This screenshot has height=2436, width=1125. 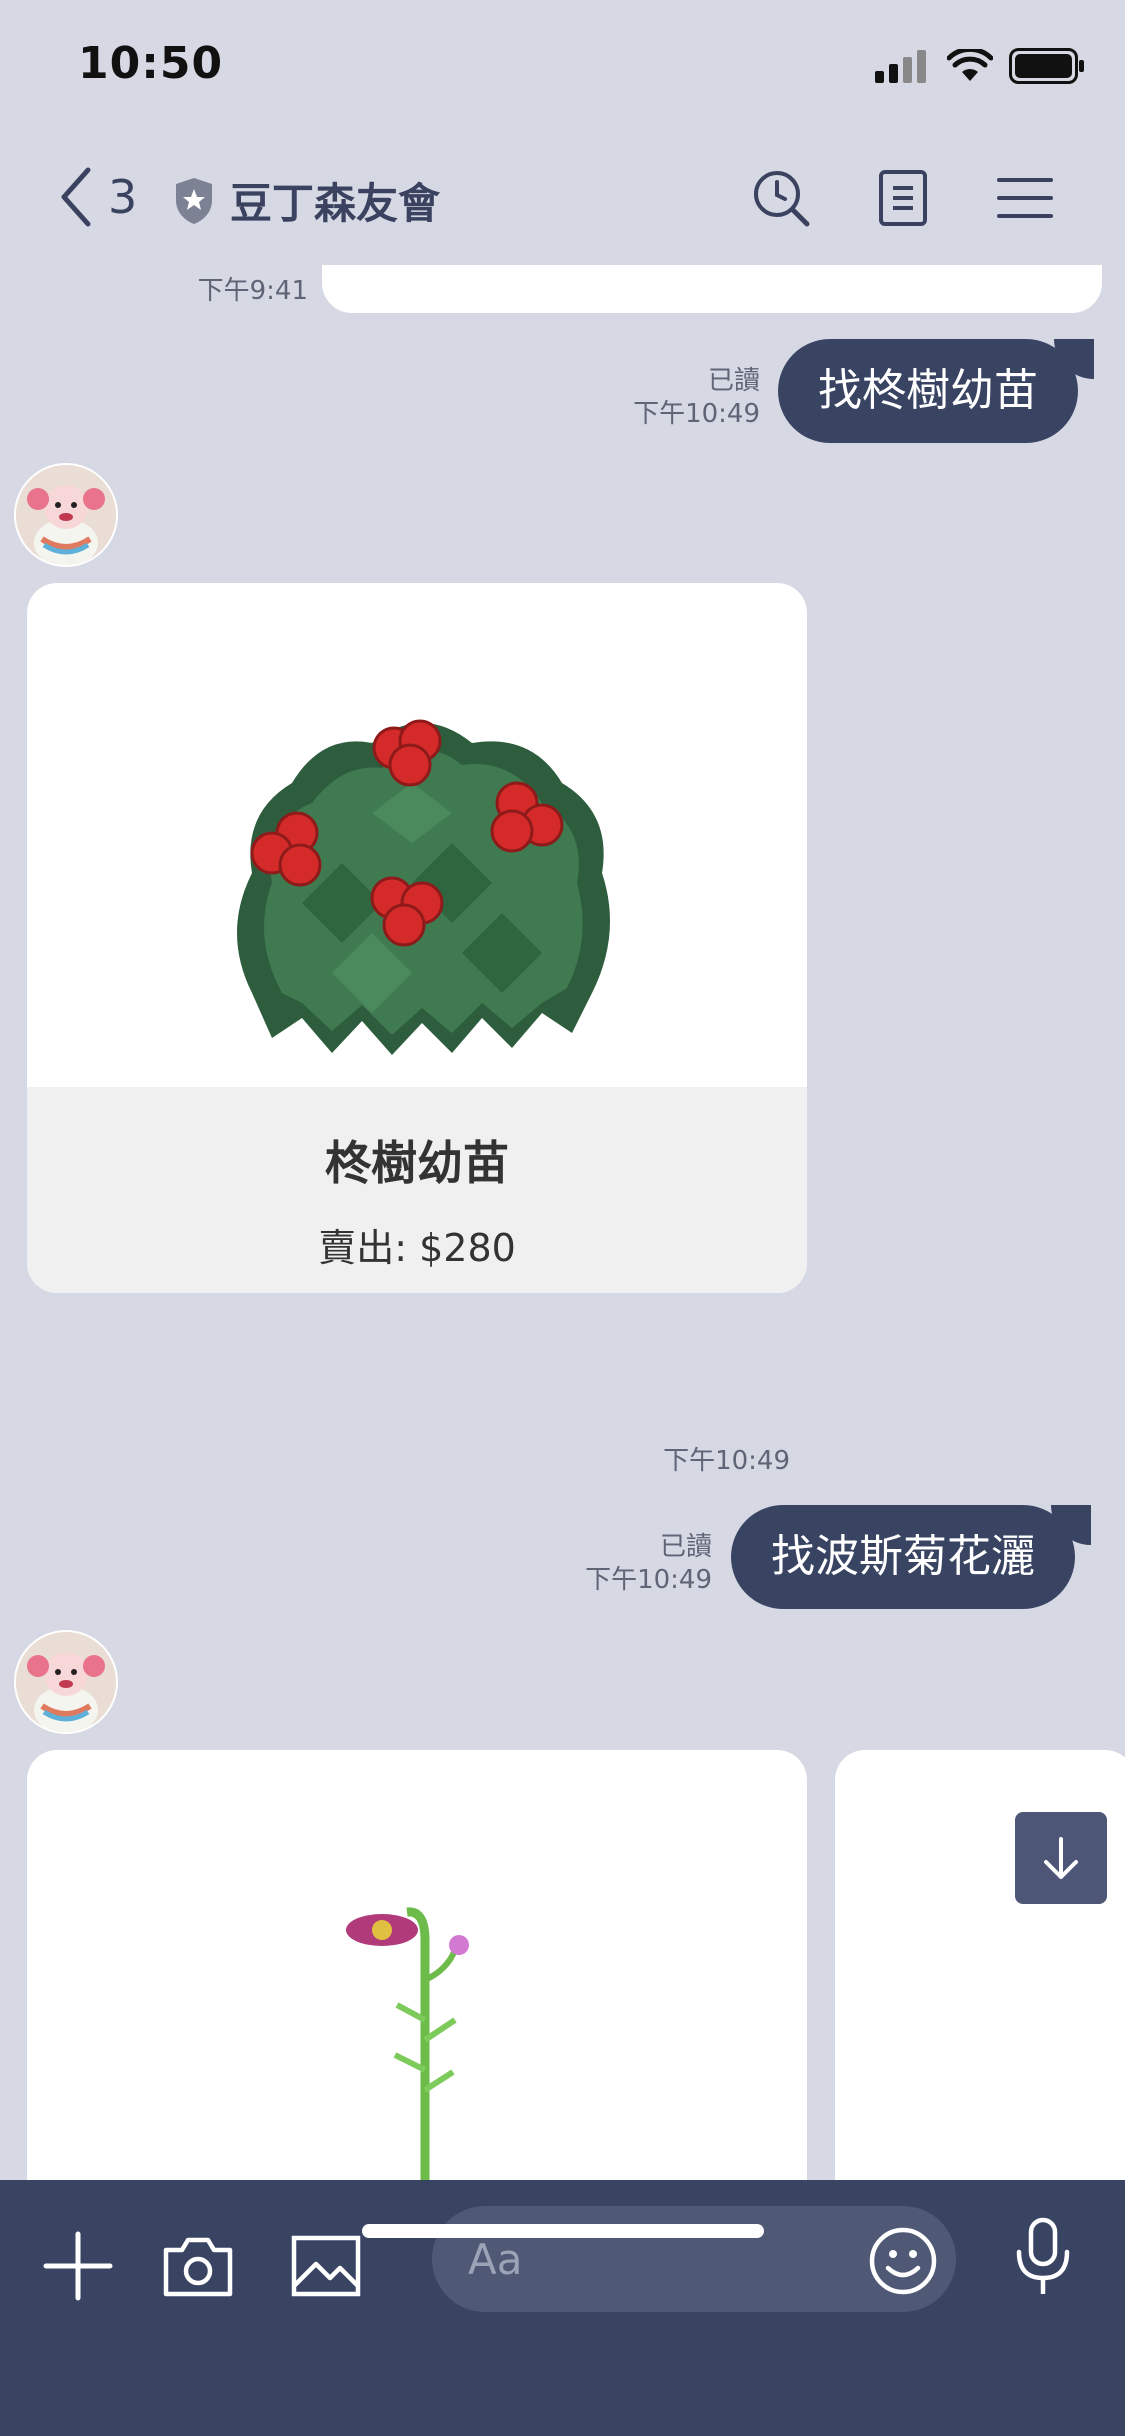 What do you see at coordinates (936, 391) in the screenshot?
I see `outgoing-message-bubble: 找柊樹幼苗` at bounding box center [936, 391].